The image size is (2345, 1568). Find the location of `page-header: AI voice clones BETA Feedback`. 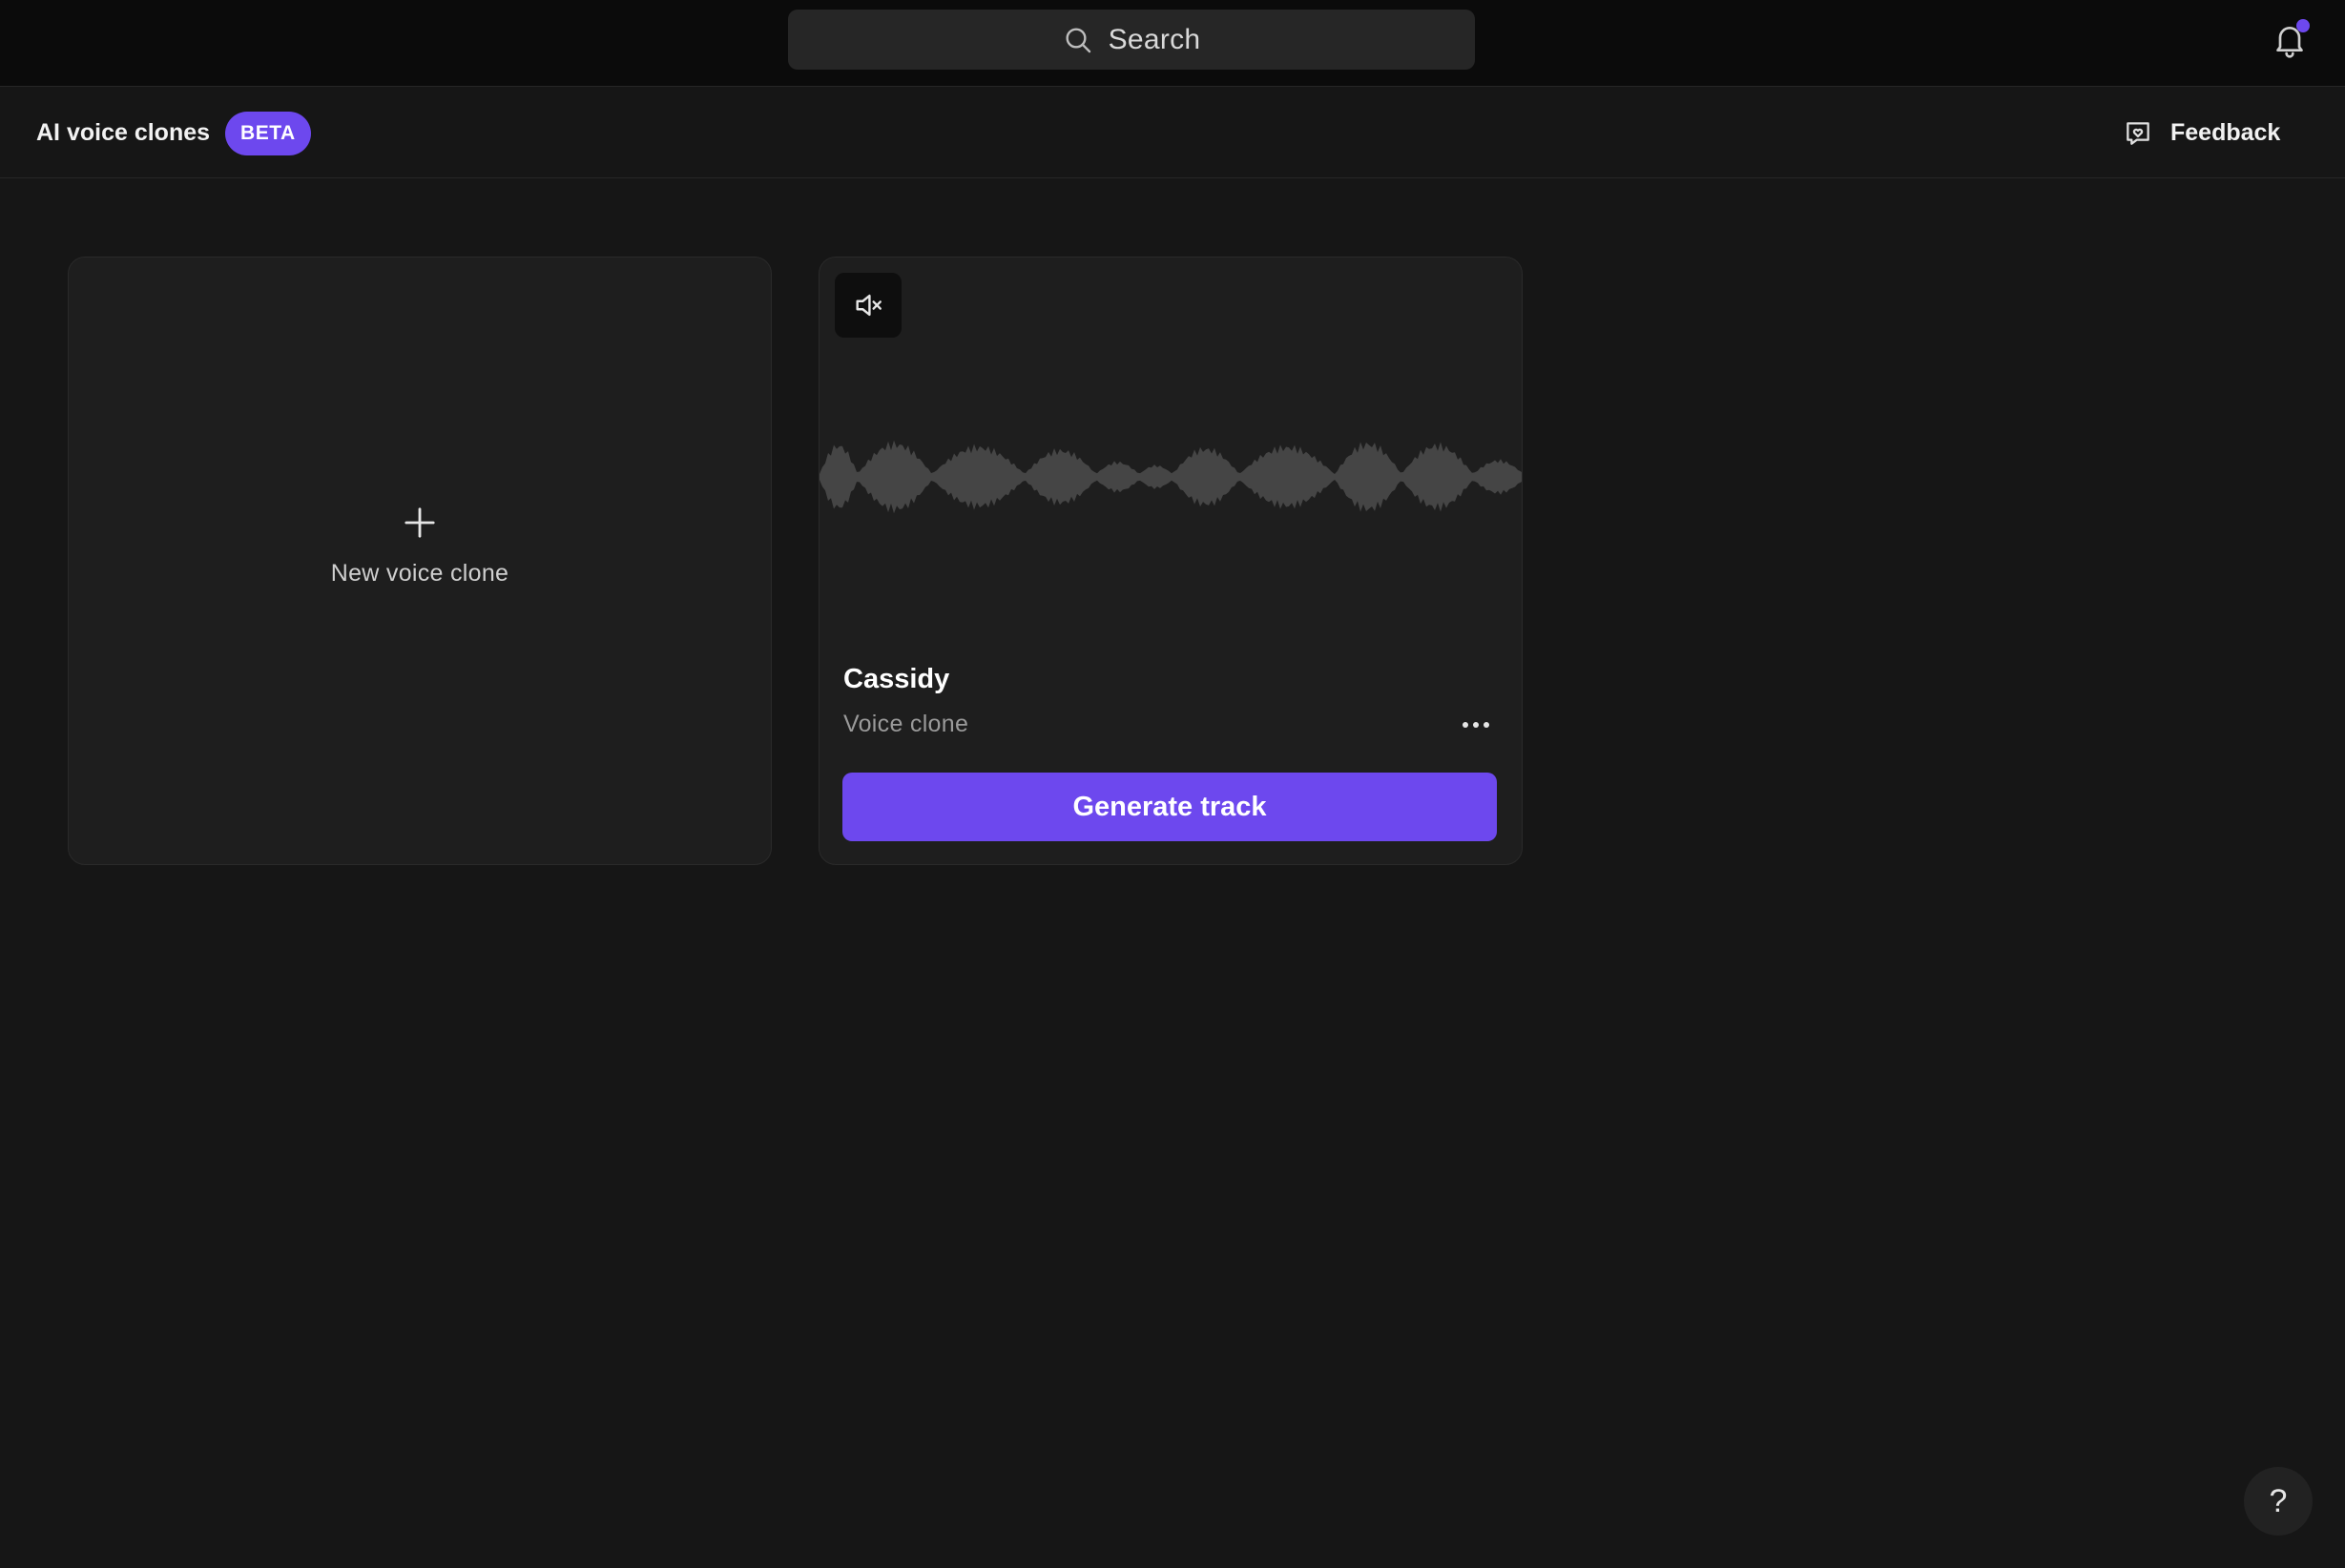

page-header: AI voice clones BETA Feedback is located at coordinates (1172, 133).